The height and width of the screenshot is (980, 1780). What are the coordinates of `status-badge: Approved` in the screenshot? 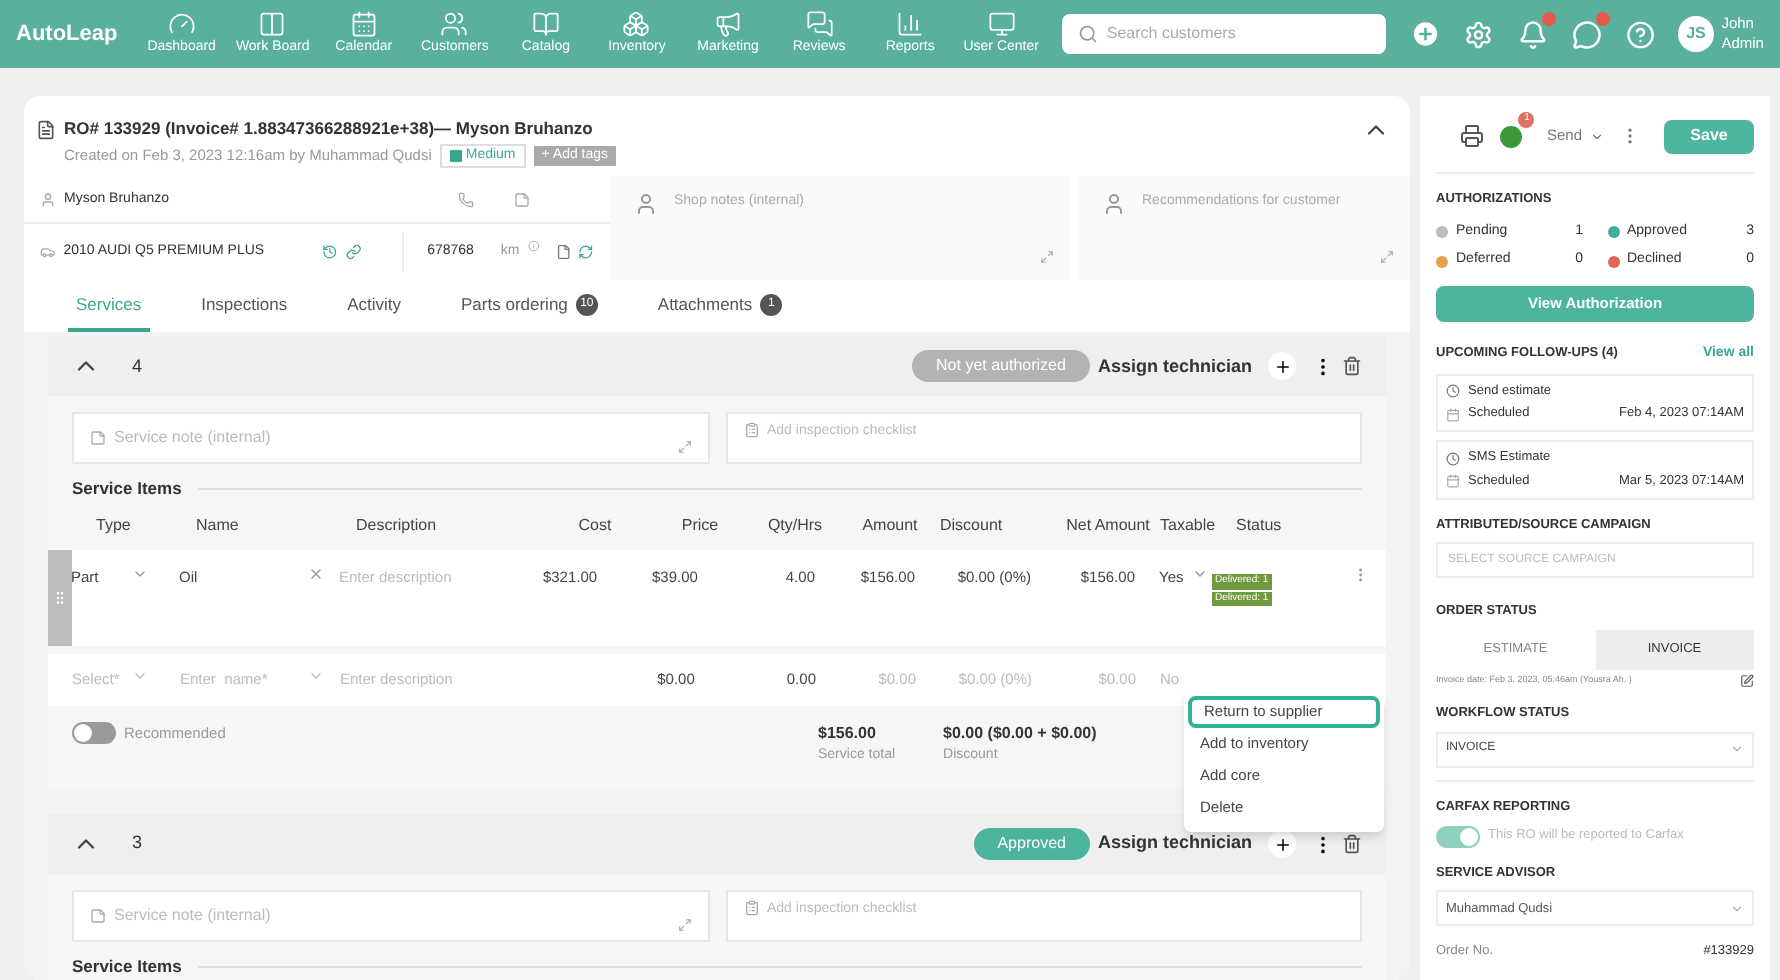 It's located at (1031, 844).